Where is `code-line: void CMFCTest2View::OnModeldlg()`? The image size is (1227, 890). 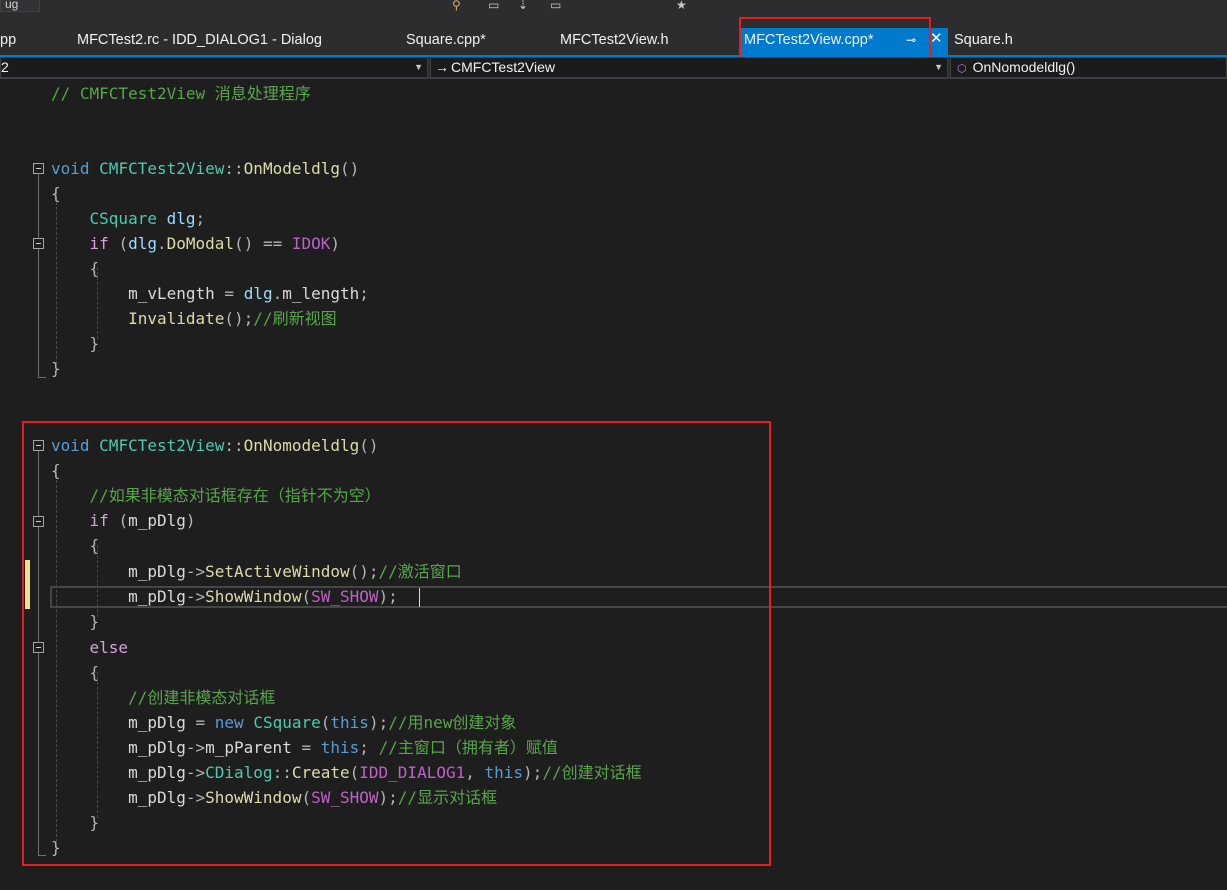
code-line: void CMFCTest2View::OnModeldlg() is located at coordinates (205, 168).